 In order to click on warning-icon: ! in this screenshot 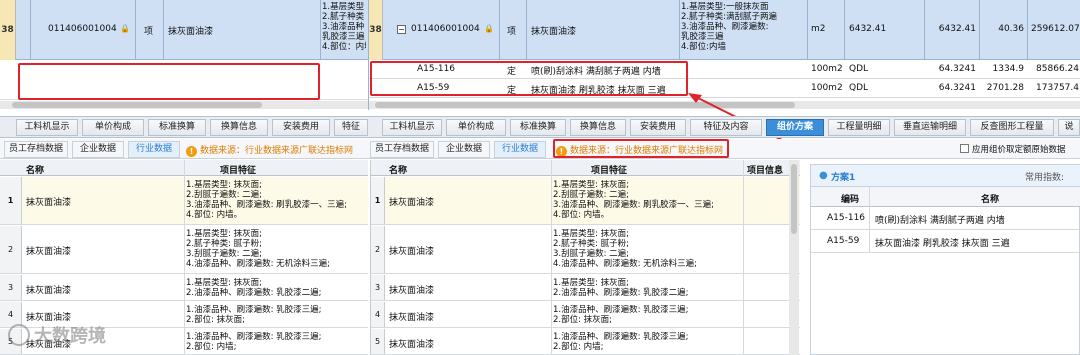, I will do `click(191, 151)`.